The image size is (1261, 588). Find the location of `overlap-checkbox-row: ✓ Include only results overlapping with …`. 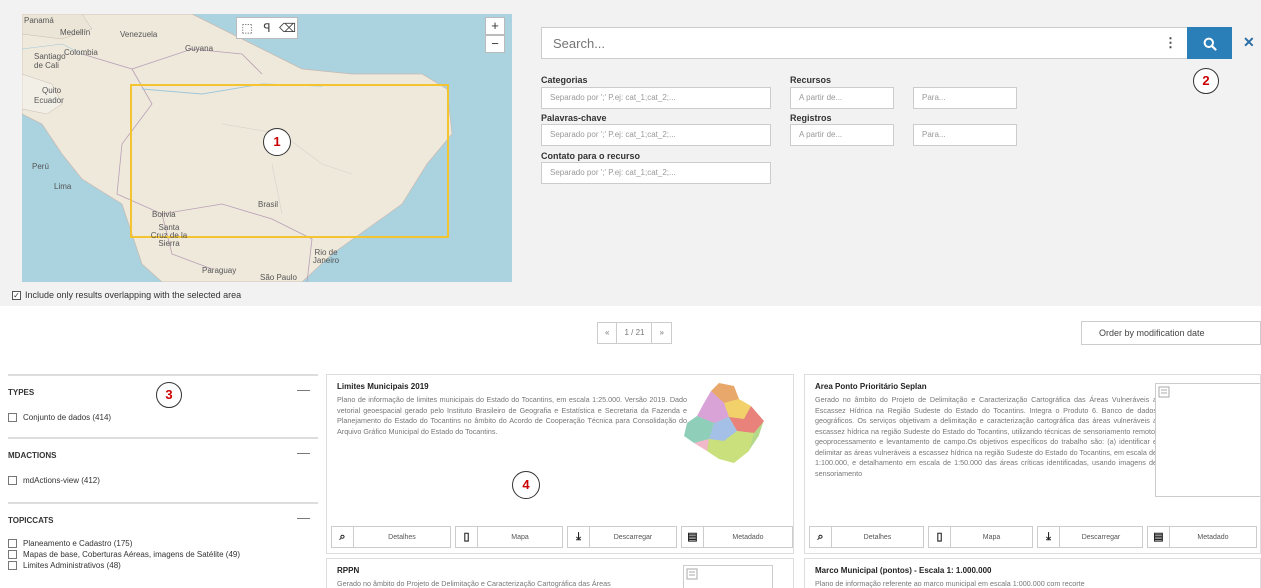

overlap-checkbox-row: ✓ Include only results overlapping with … is located at coordinates (126, 295).